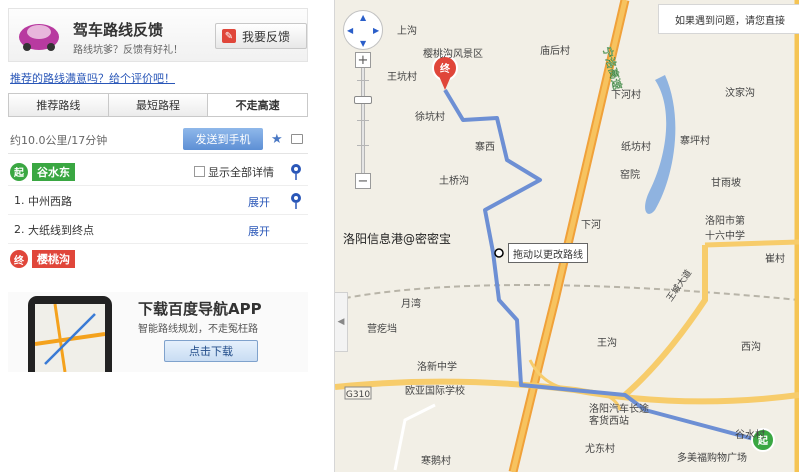 The width and height of the screenshot is (799, 472). Describe the element at coordinates (229, 36) in the screenshot. I see `edit-icon: ✎` at that location.